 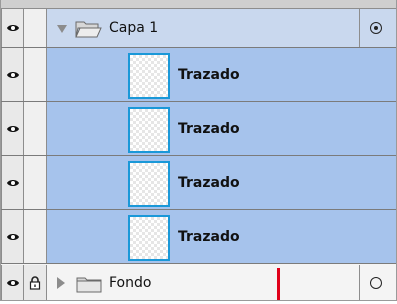 I want to click on lock-icon, so click(x=35, y=282).